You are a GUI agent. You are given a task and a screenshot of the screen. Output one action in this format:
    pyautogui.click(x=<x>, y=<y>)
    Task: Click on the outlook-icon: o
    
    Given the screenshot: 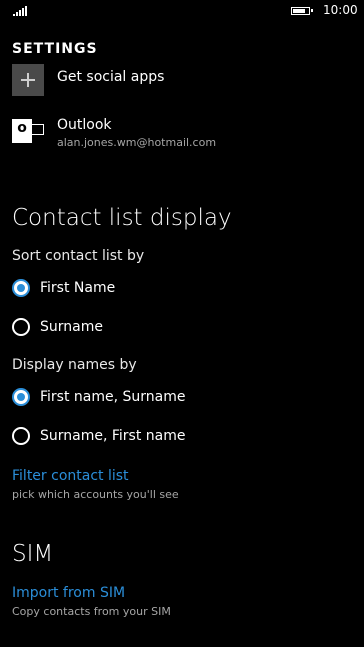 What is the action you would take?
    pyautogui.click(x=28, y=133)
    